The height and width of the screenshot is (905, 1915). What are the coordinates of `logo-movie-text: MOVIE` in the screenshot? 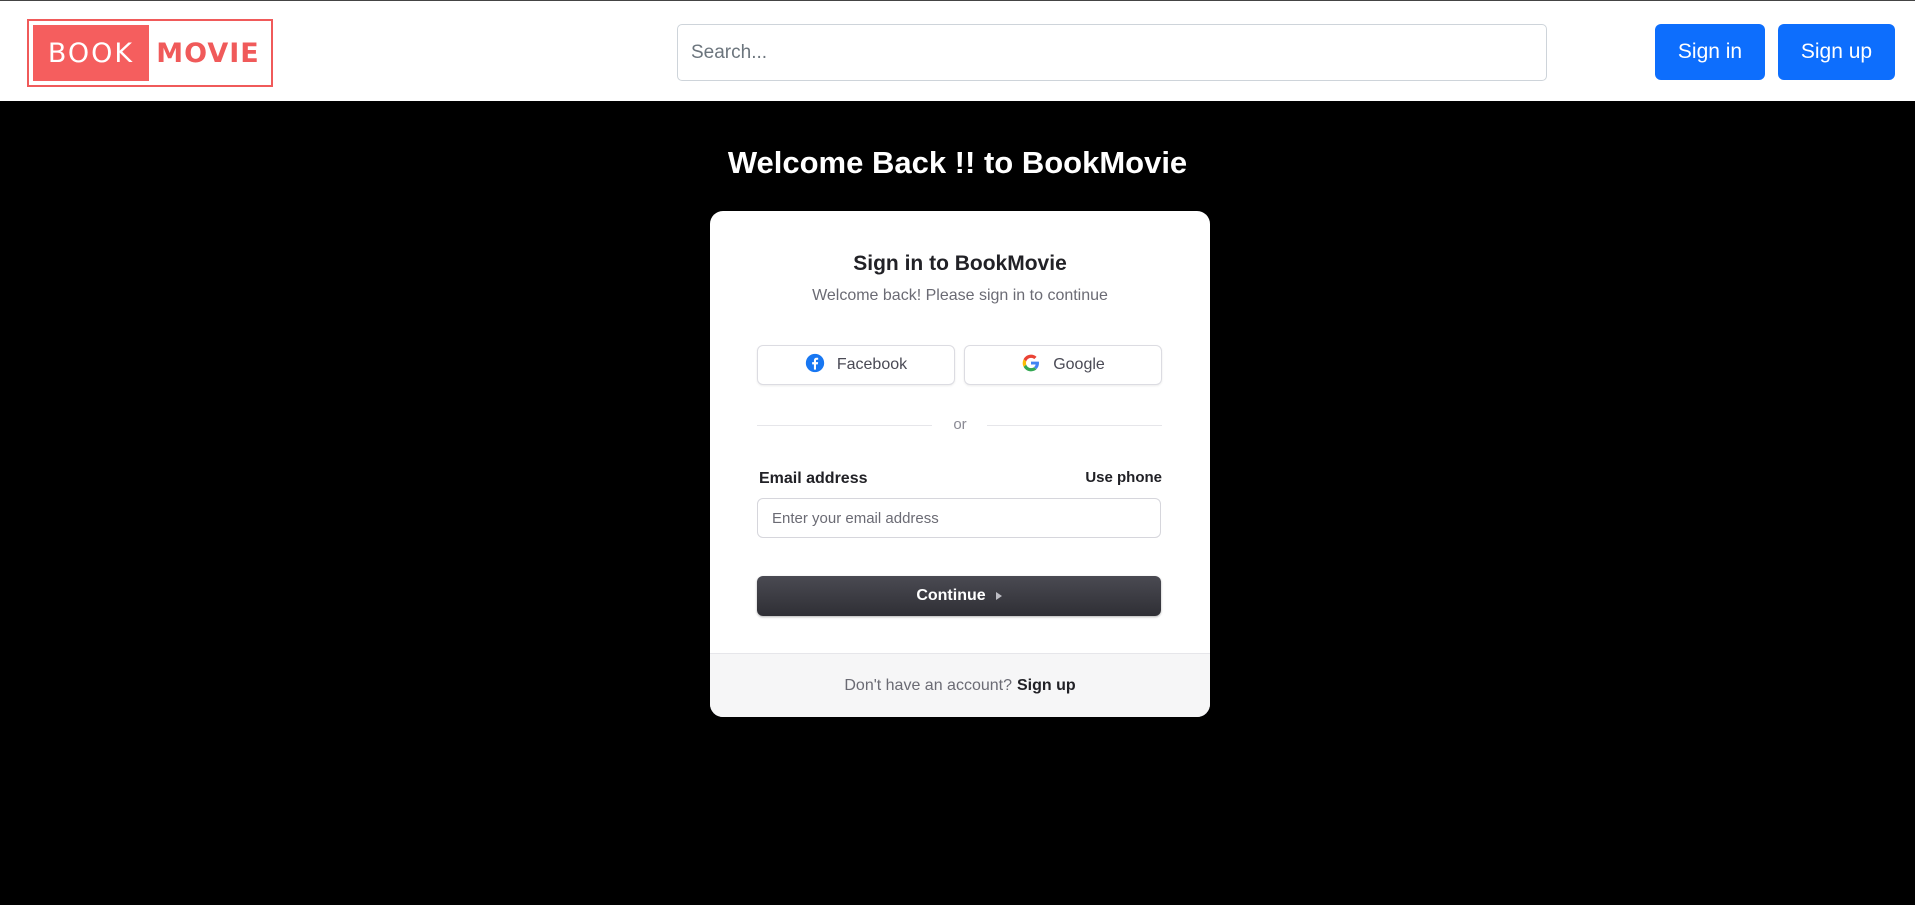 It's located at (208, 53).